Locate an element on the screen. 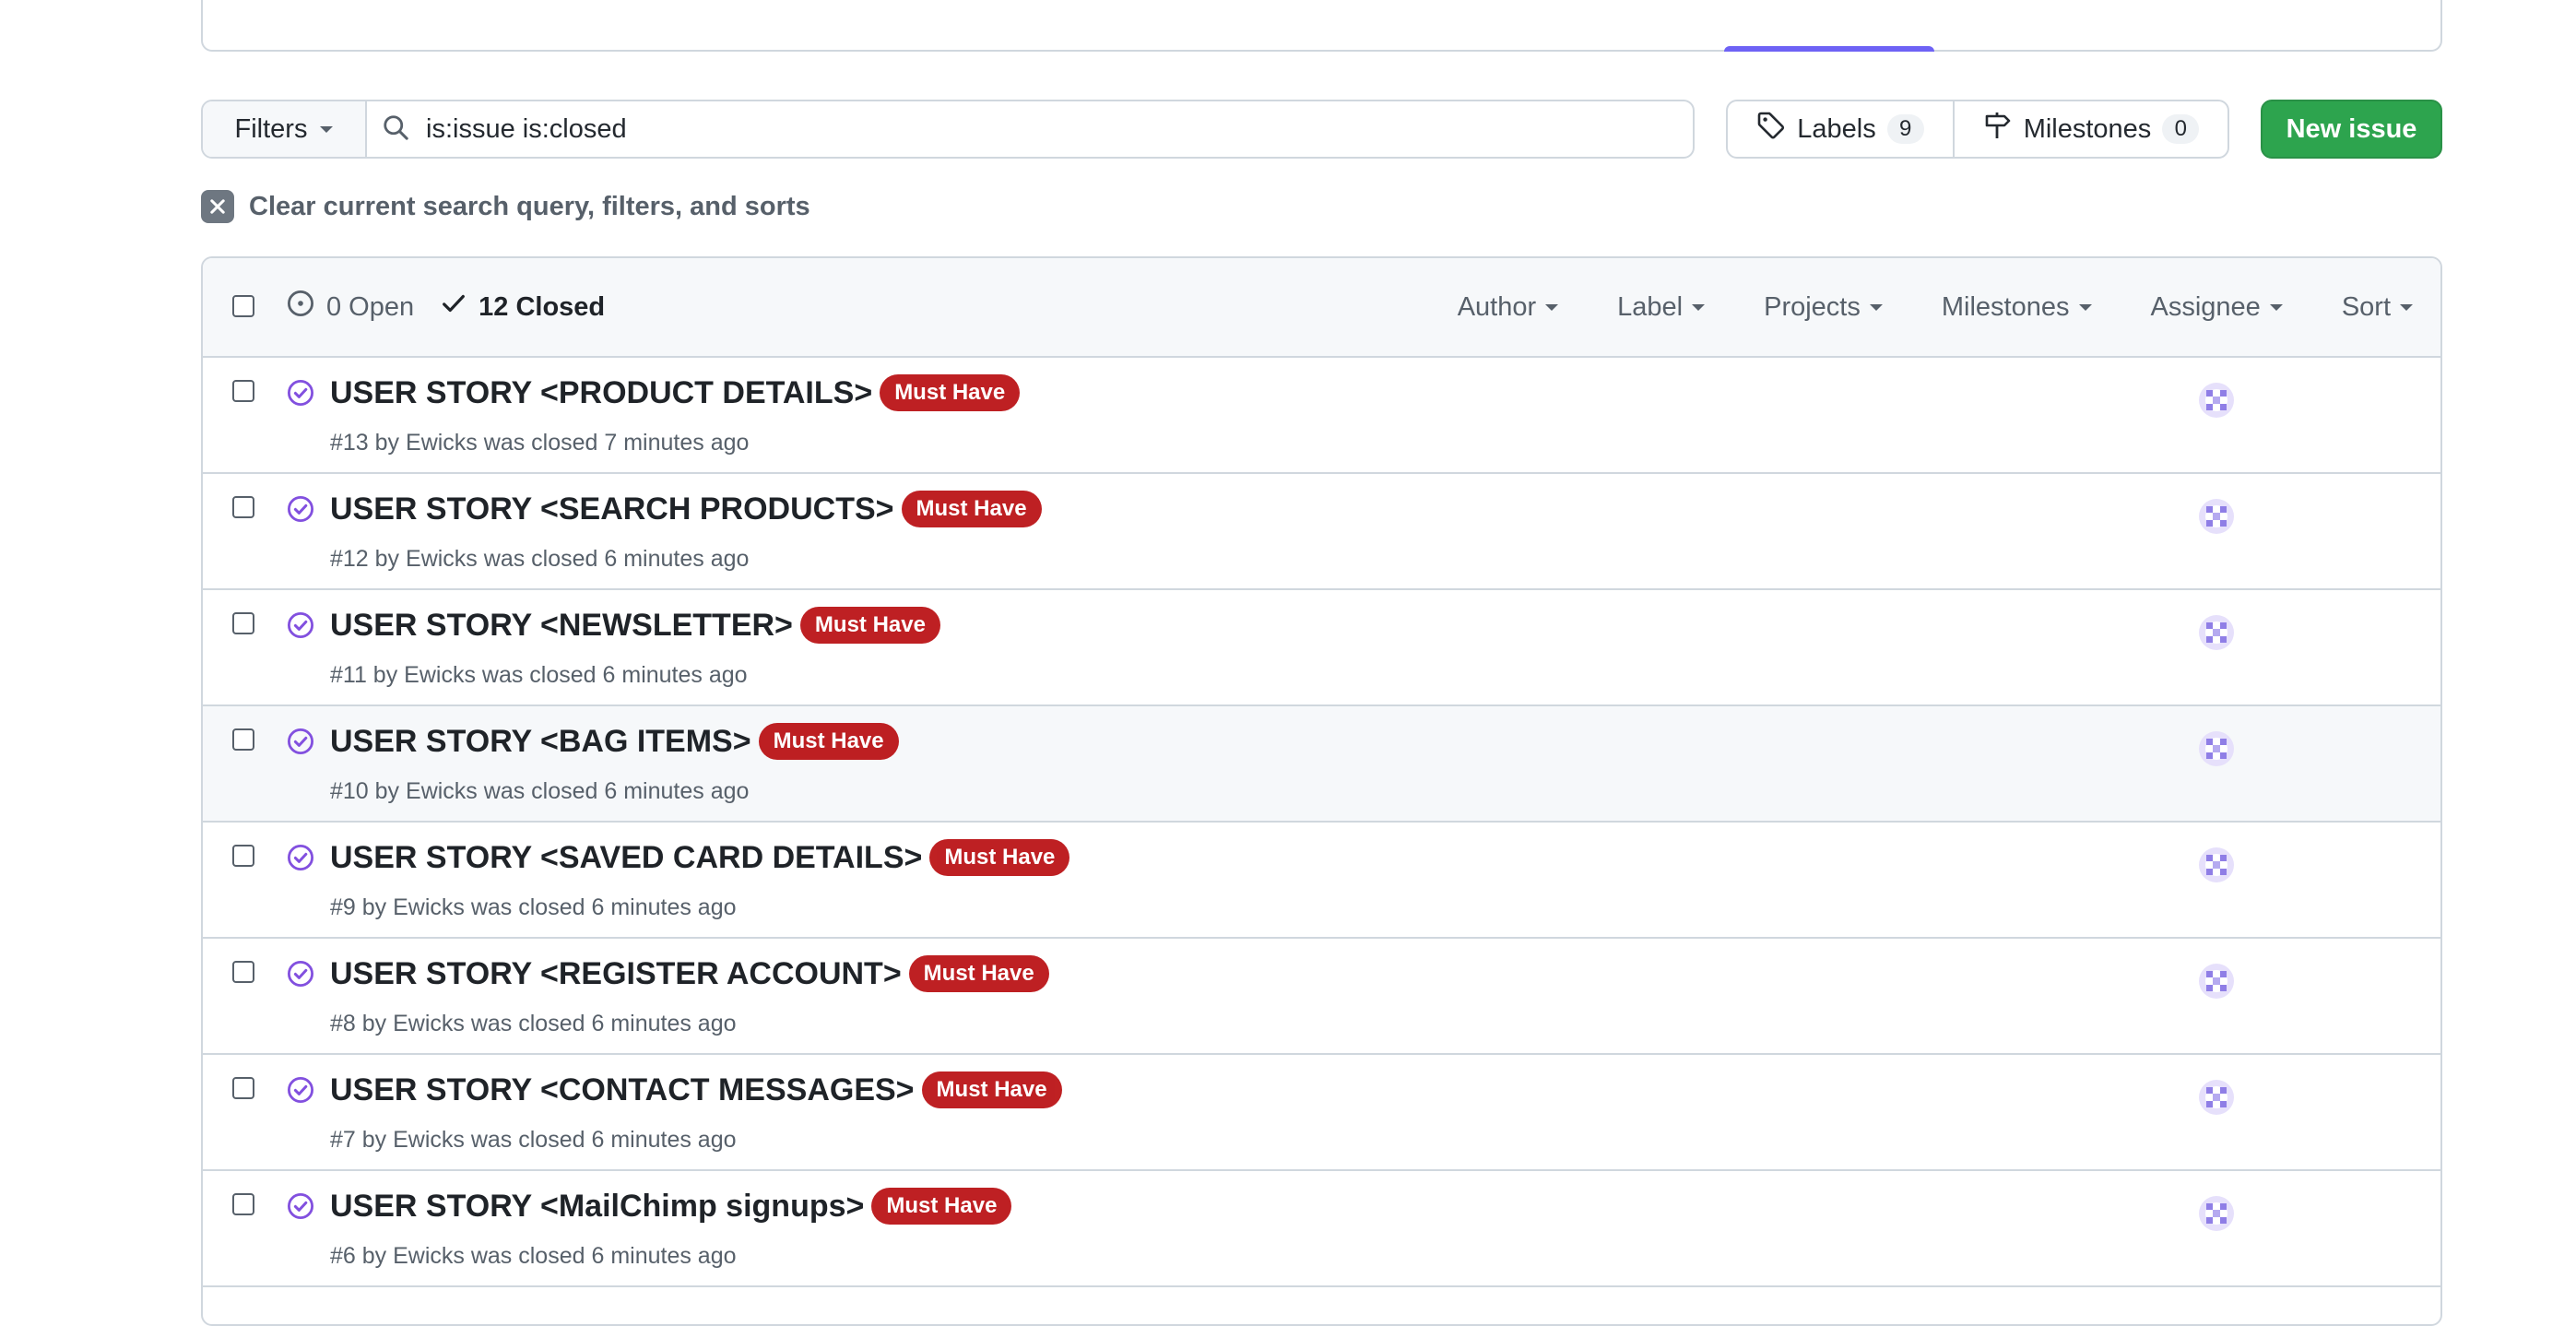 This screenshot has height=1326, width=2576. issue-number: #8 by is located at coordinates (362, 1023).